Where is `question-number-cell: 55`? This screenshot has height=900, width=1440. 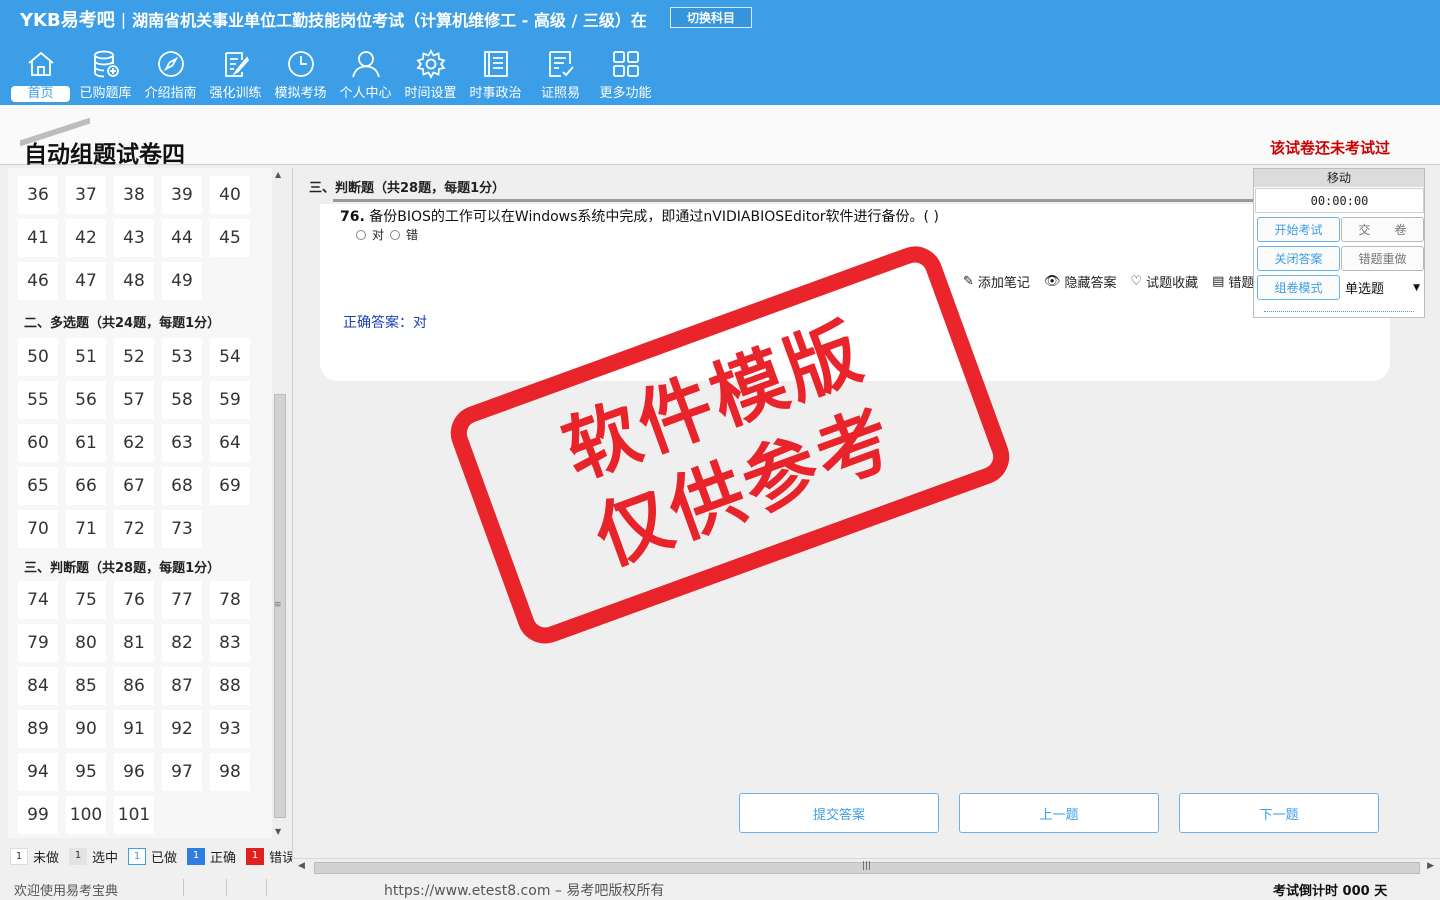 question-number-cell: 55 is located at coordinates (38, 400).